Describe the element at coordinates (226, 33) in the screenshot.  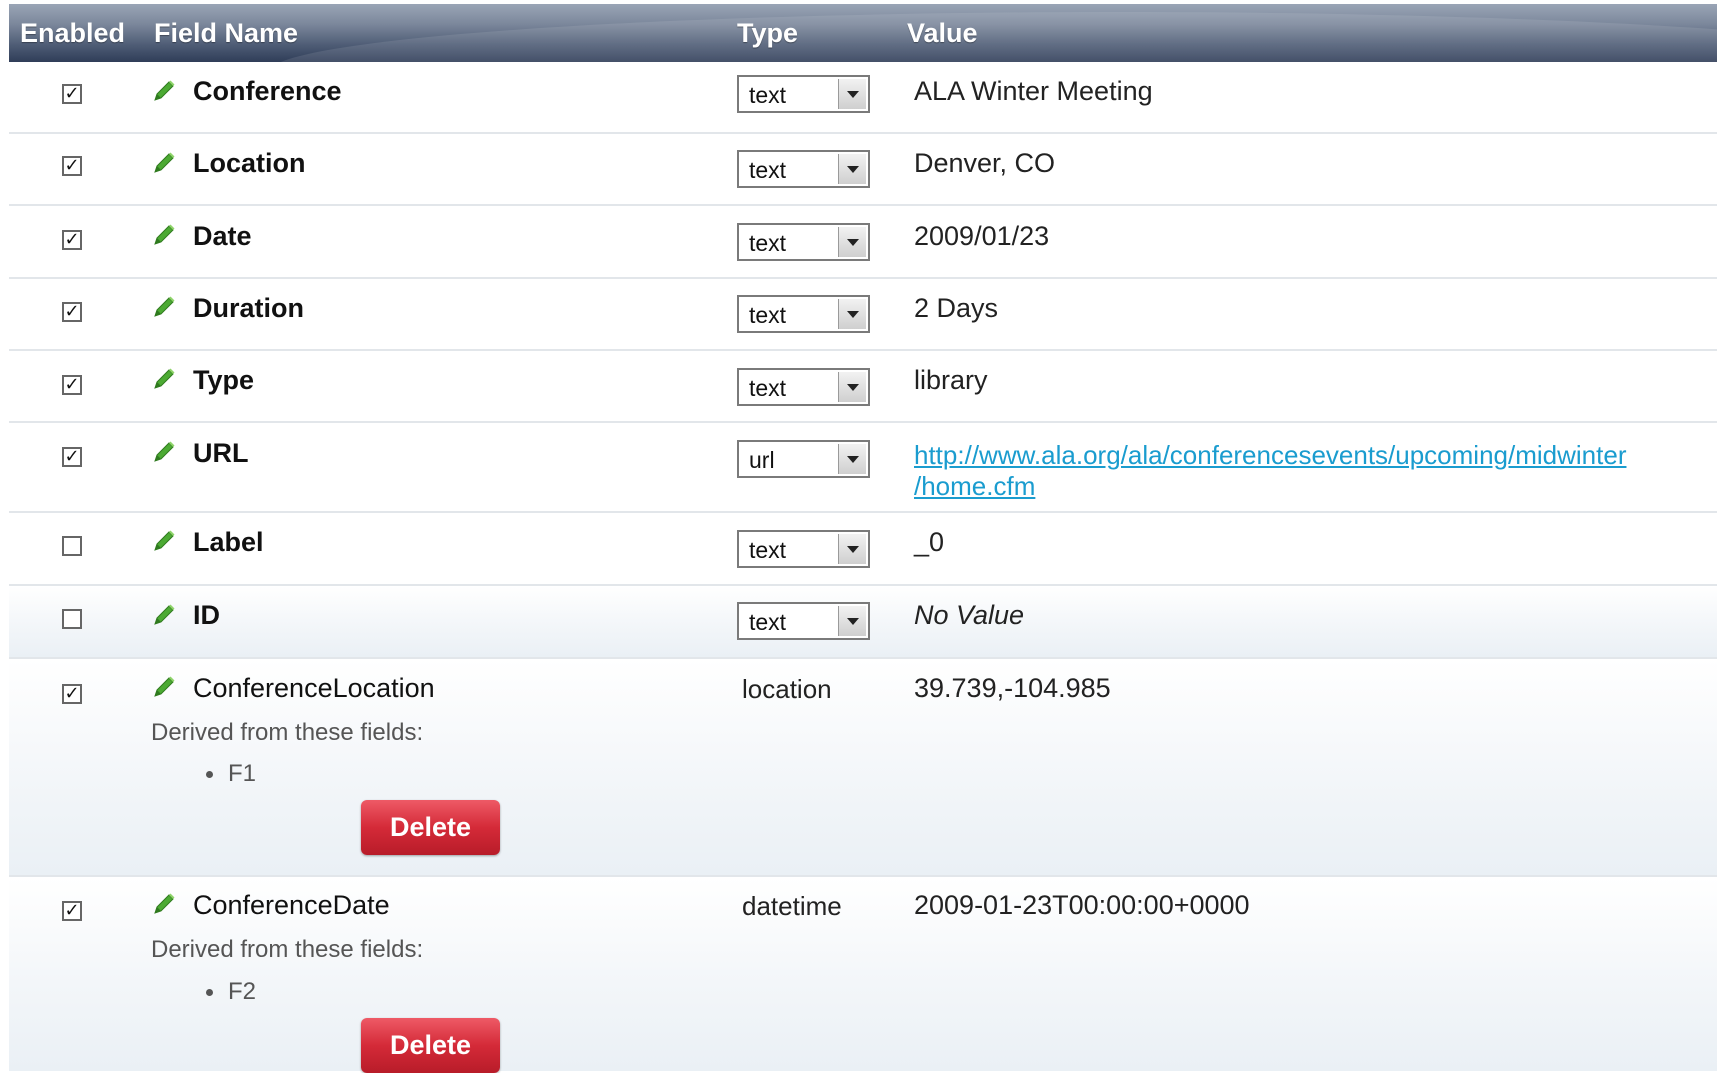
I see `header-field-name: Field Name` at that location.